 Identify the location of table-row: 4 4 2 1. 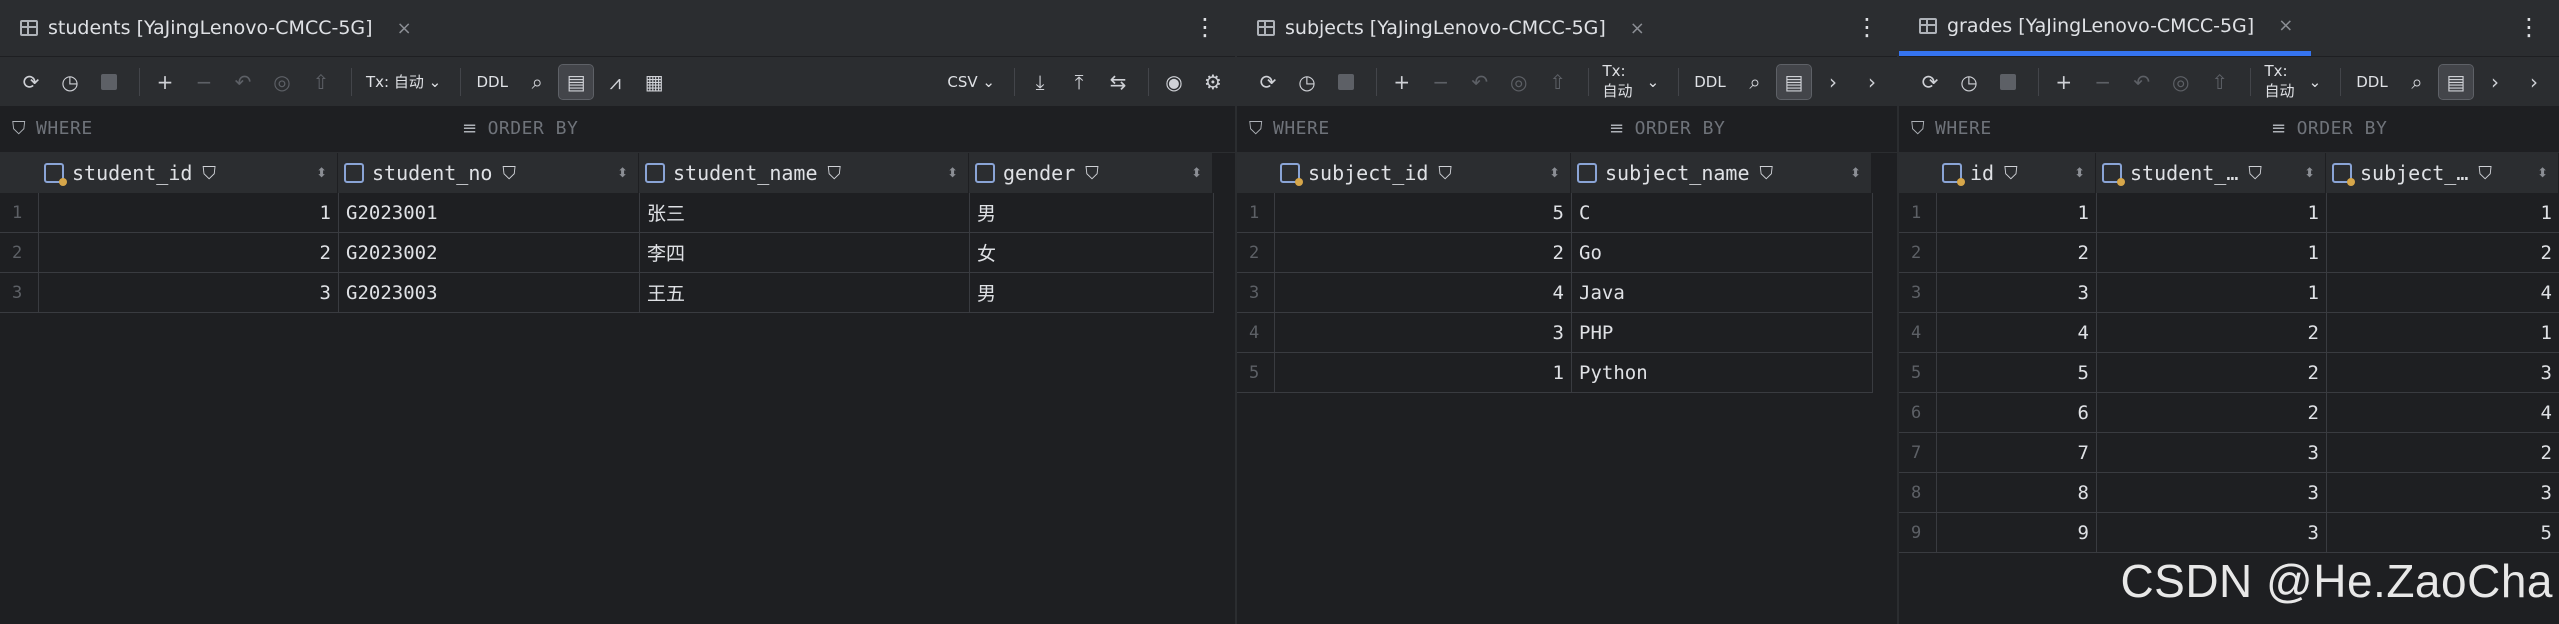
(2229, 333).